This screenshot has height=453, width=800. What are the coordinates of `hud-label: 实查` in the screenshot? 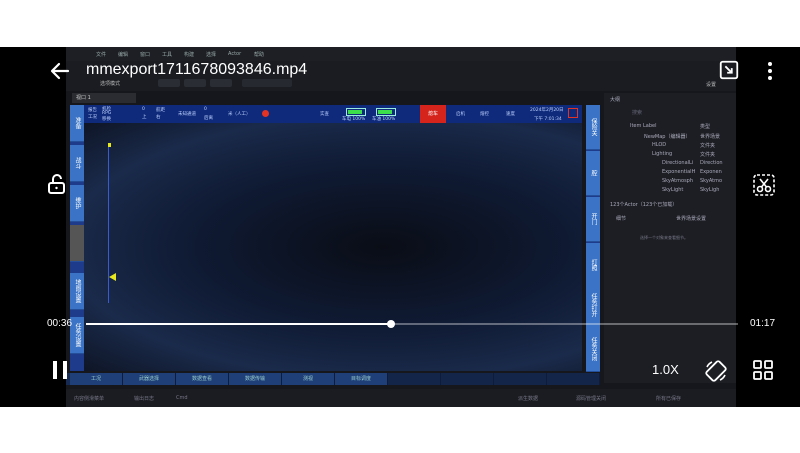 It's located at (324, 114).